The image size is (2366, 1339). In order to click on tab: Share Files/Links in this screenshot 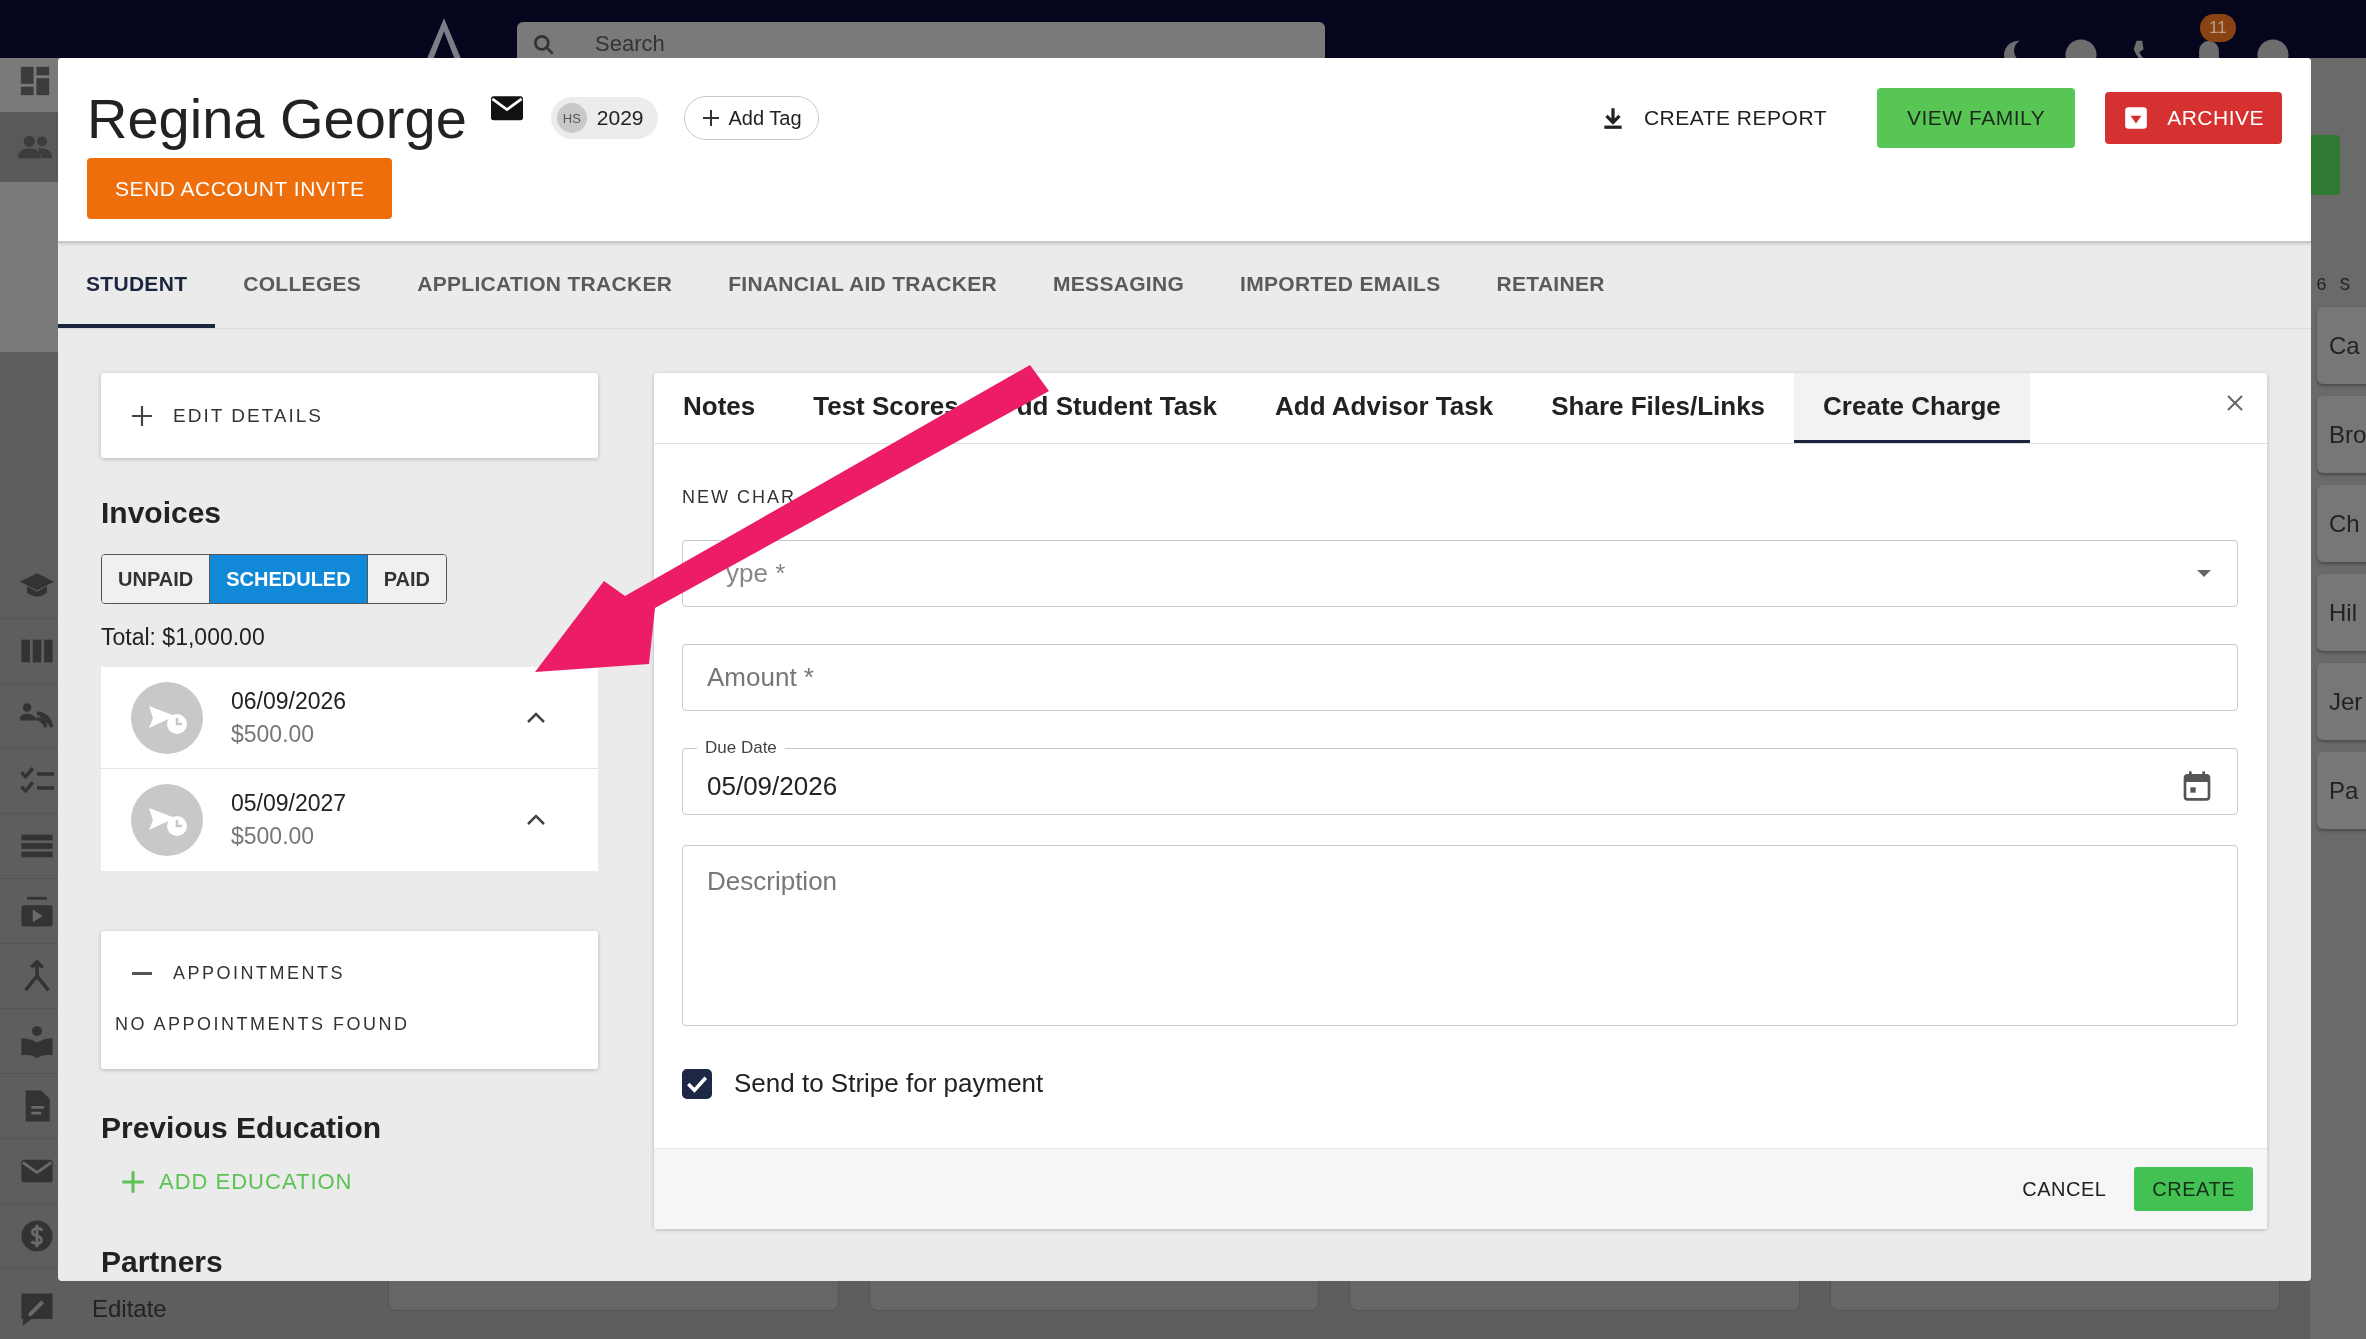, I will do `click(1658, 408)`.